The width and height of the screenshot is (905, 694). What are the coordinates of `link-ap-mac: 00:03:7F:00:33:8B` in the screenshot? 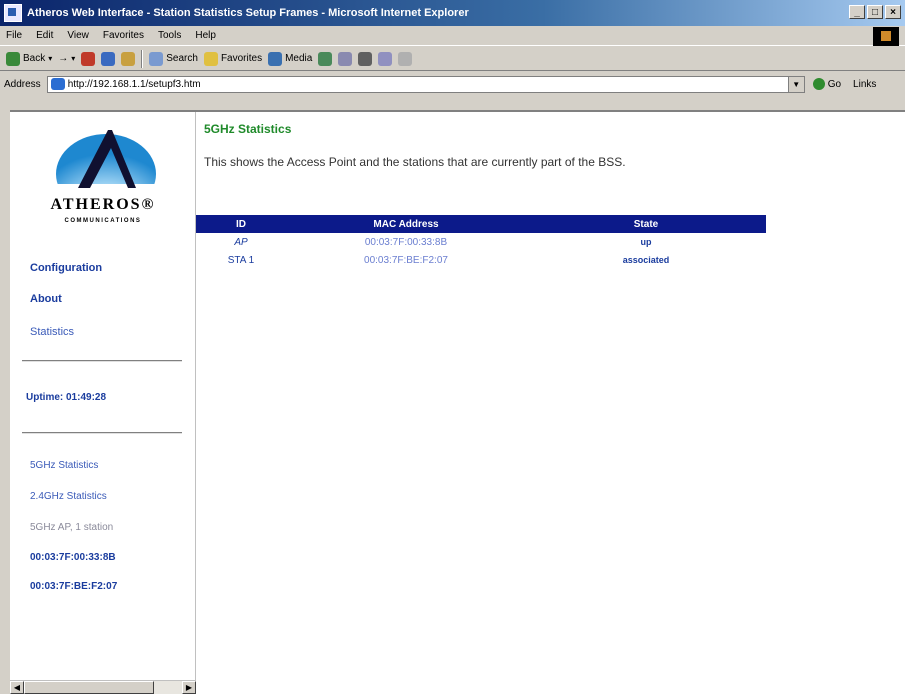 It's located at (73, 557).